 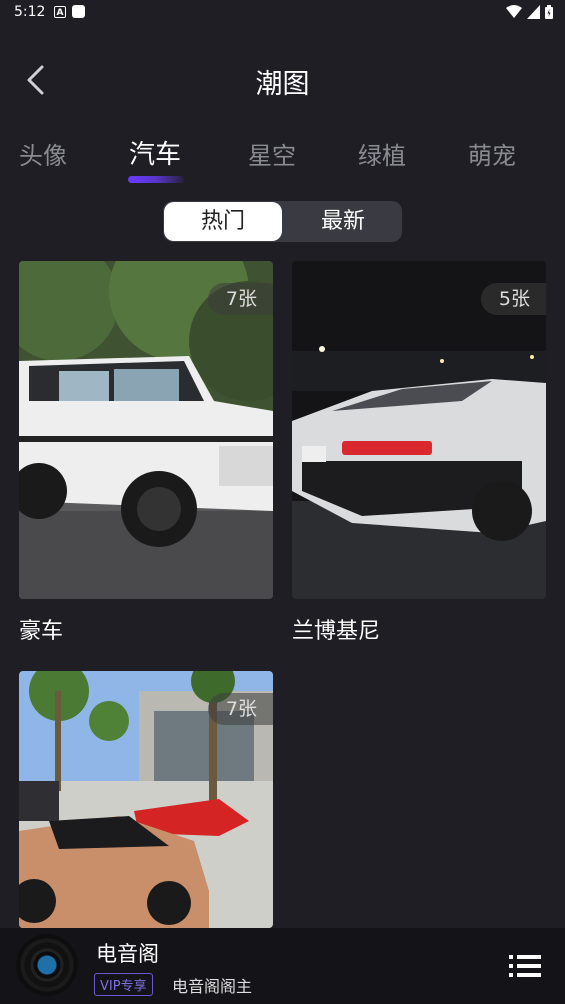 I want to click on song-title: 电音阁, so click(x=127, y=954).